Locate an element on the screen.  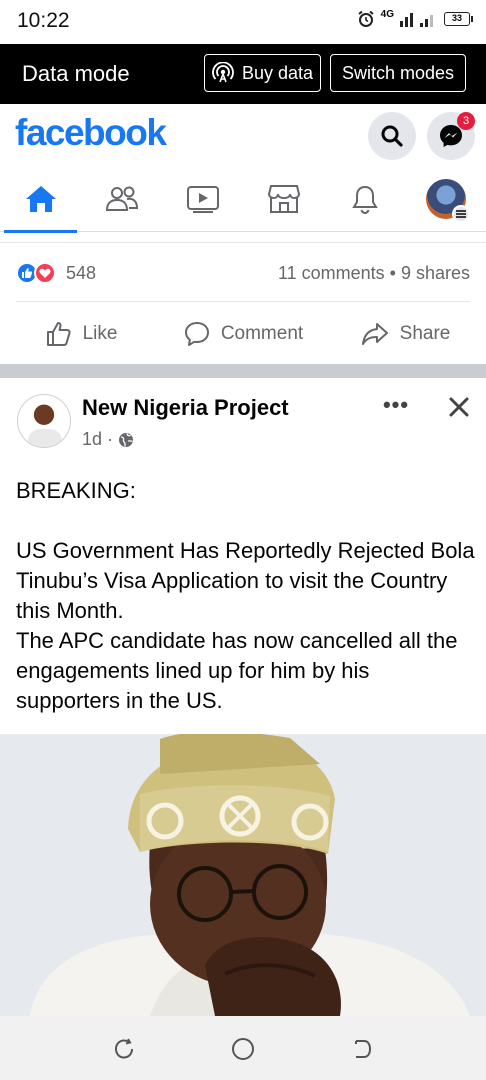
status-bar: 10:22 4G 33 is located at coordinates (243, 22).